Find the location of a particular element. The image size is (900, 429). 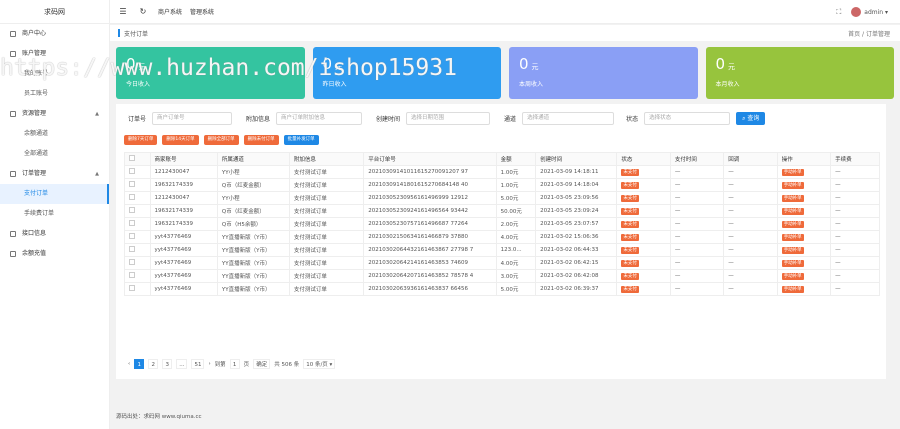

caret-icon: ▲ is located at coordinates (97, 114).